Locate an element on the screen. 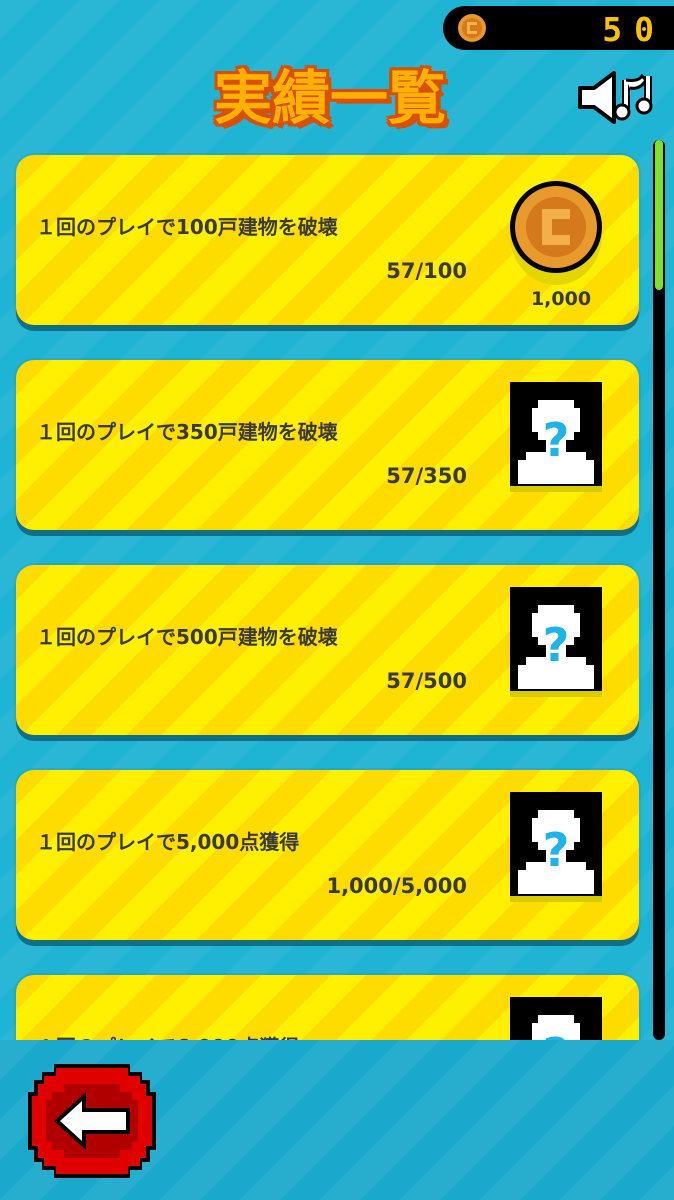  scrollbar is located at coordinates (659, 590).